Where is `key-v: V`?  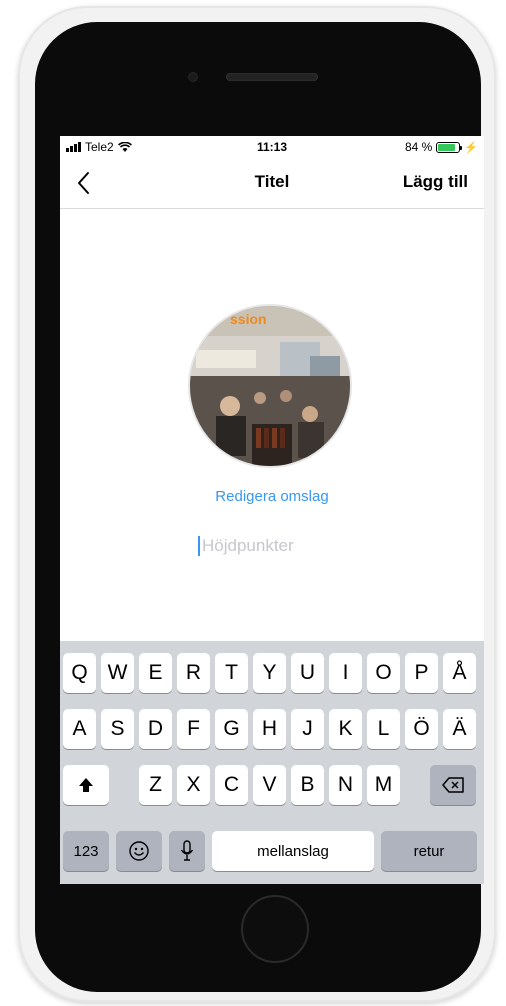
key-v: V is located at coordinates (269, 785).